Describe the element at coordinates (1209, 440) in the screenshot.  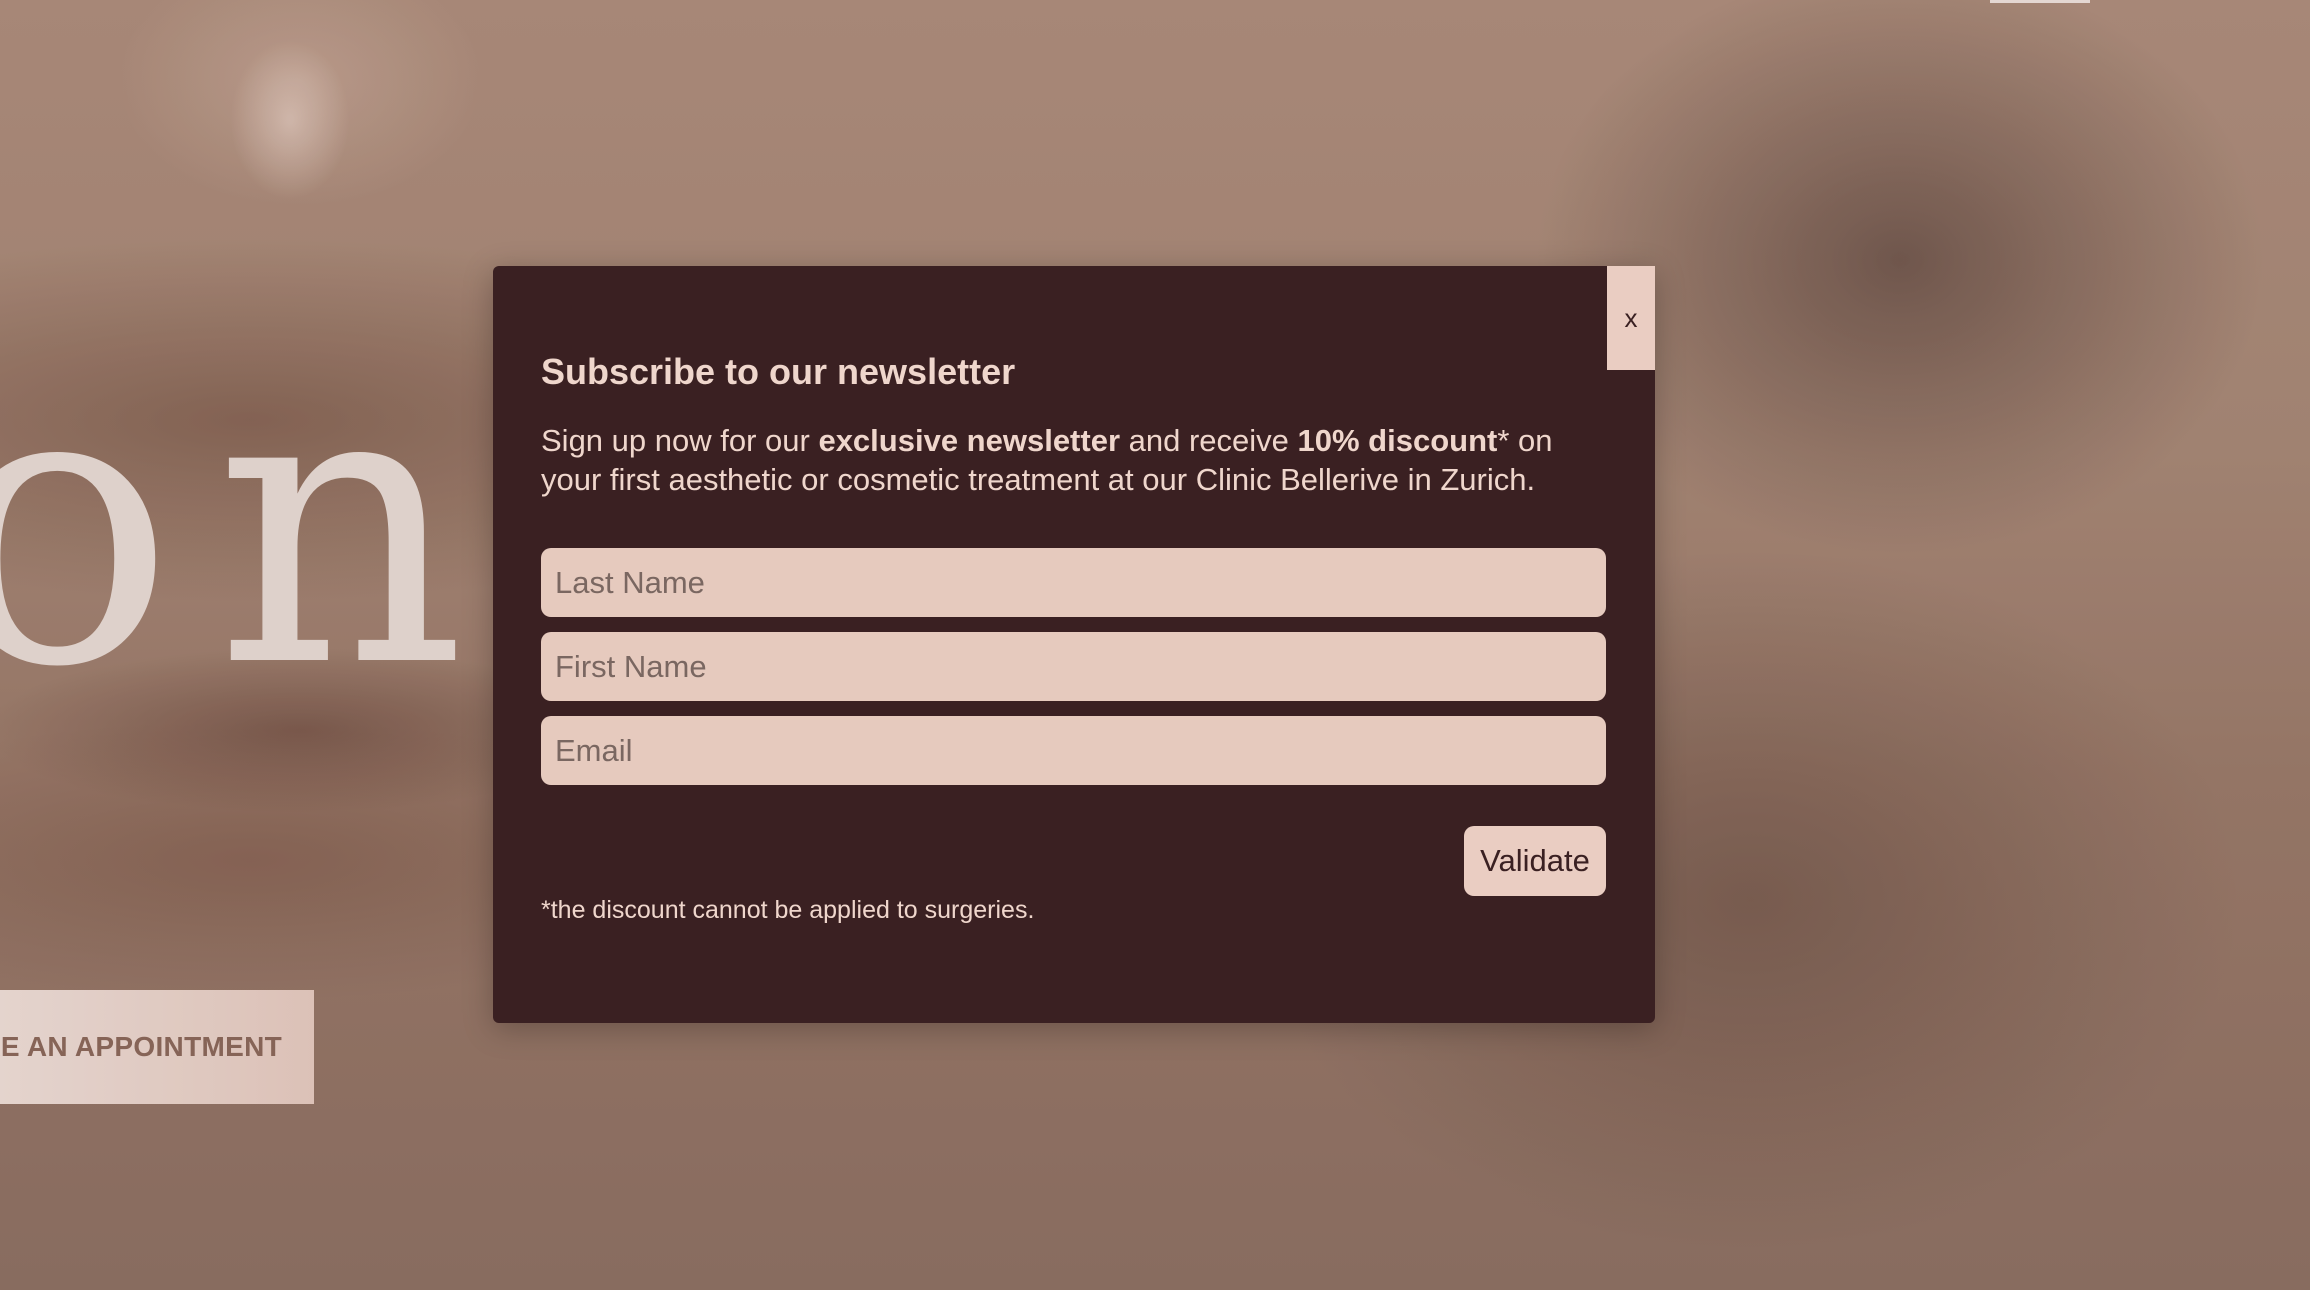
I see `intro-text-part: and receive` at that location.